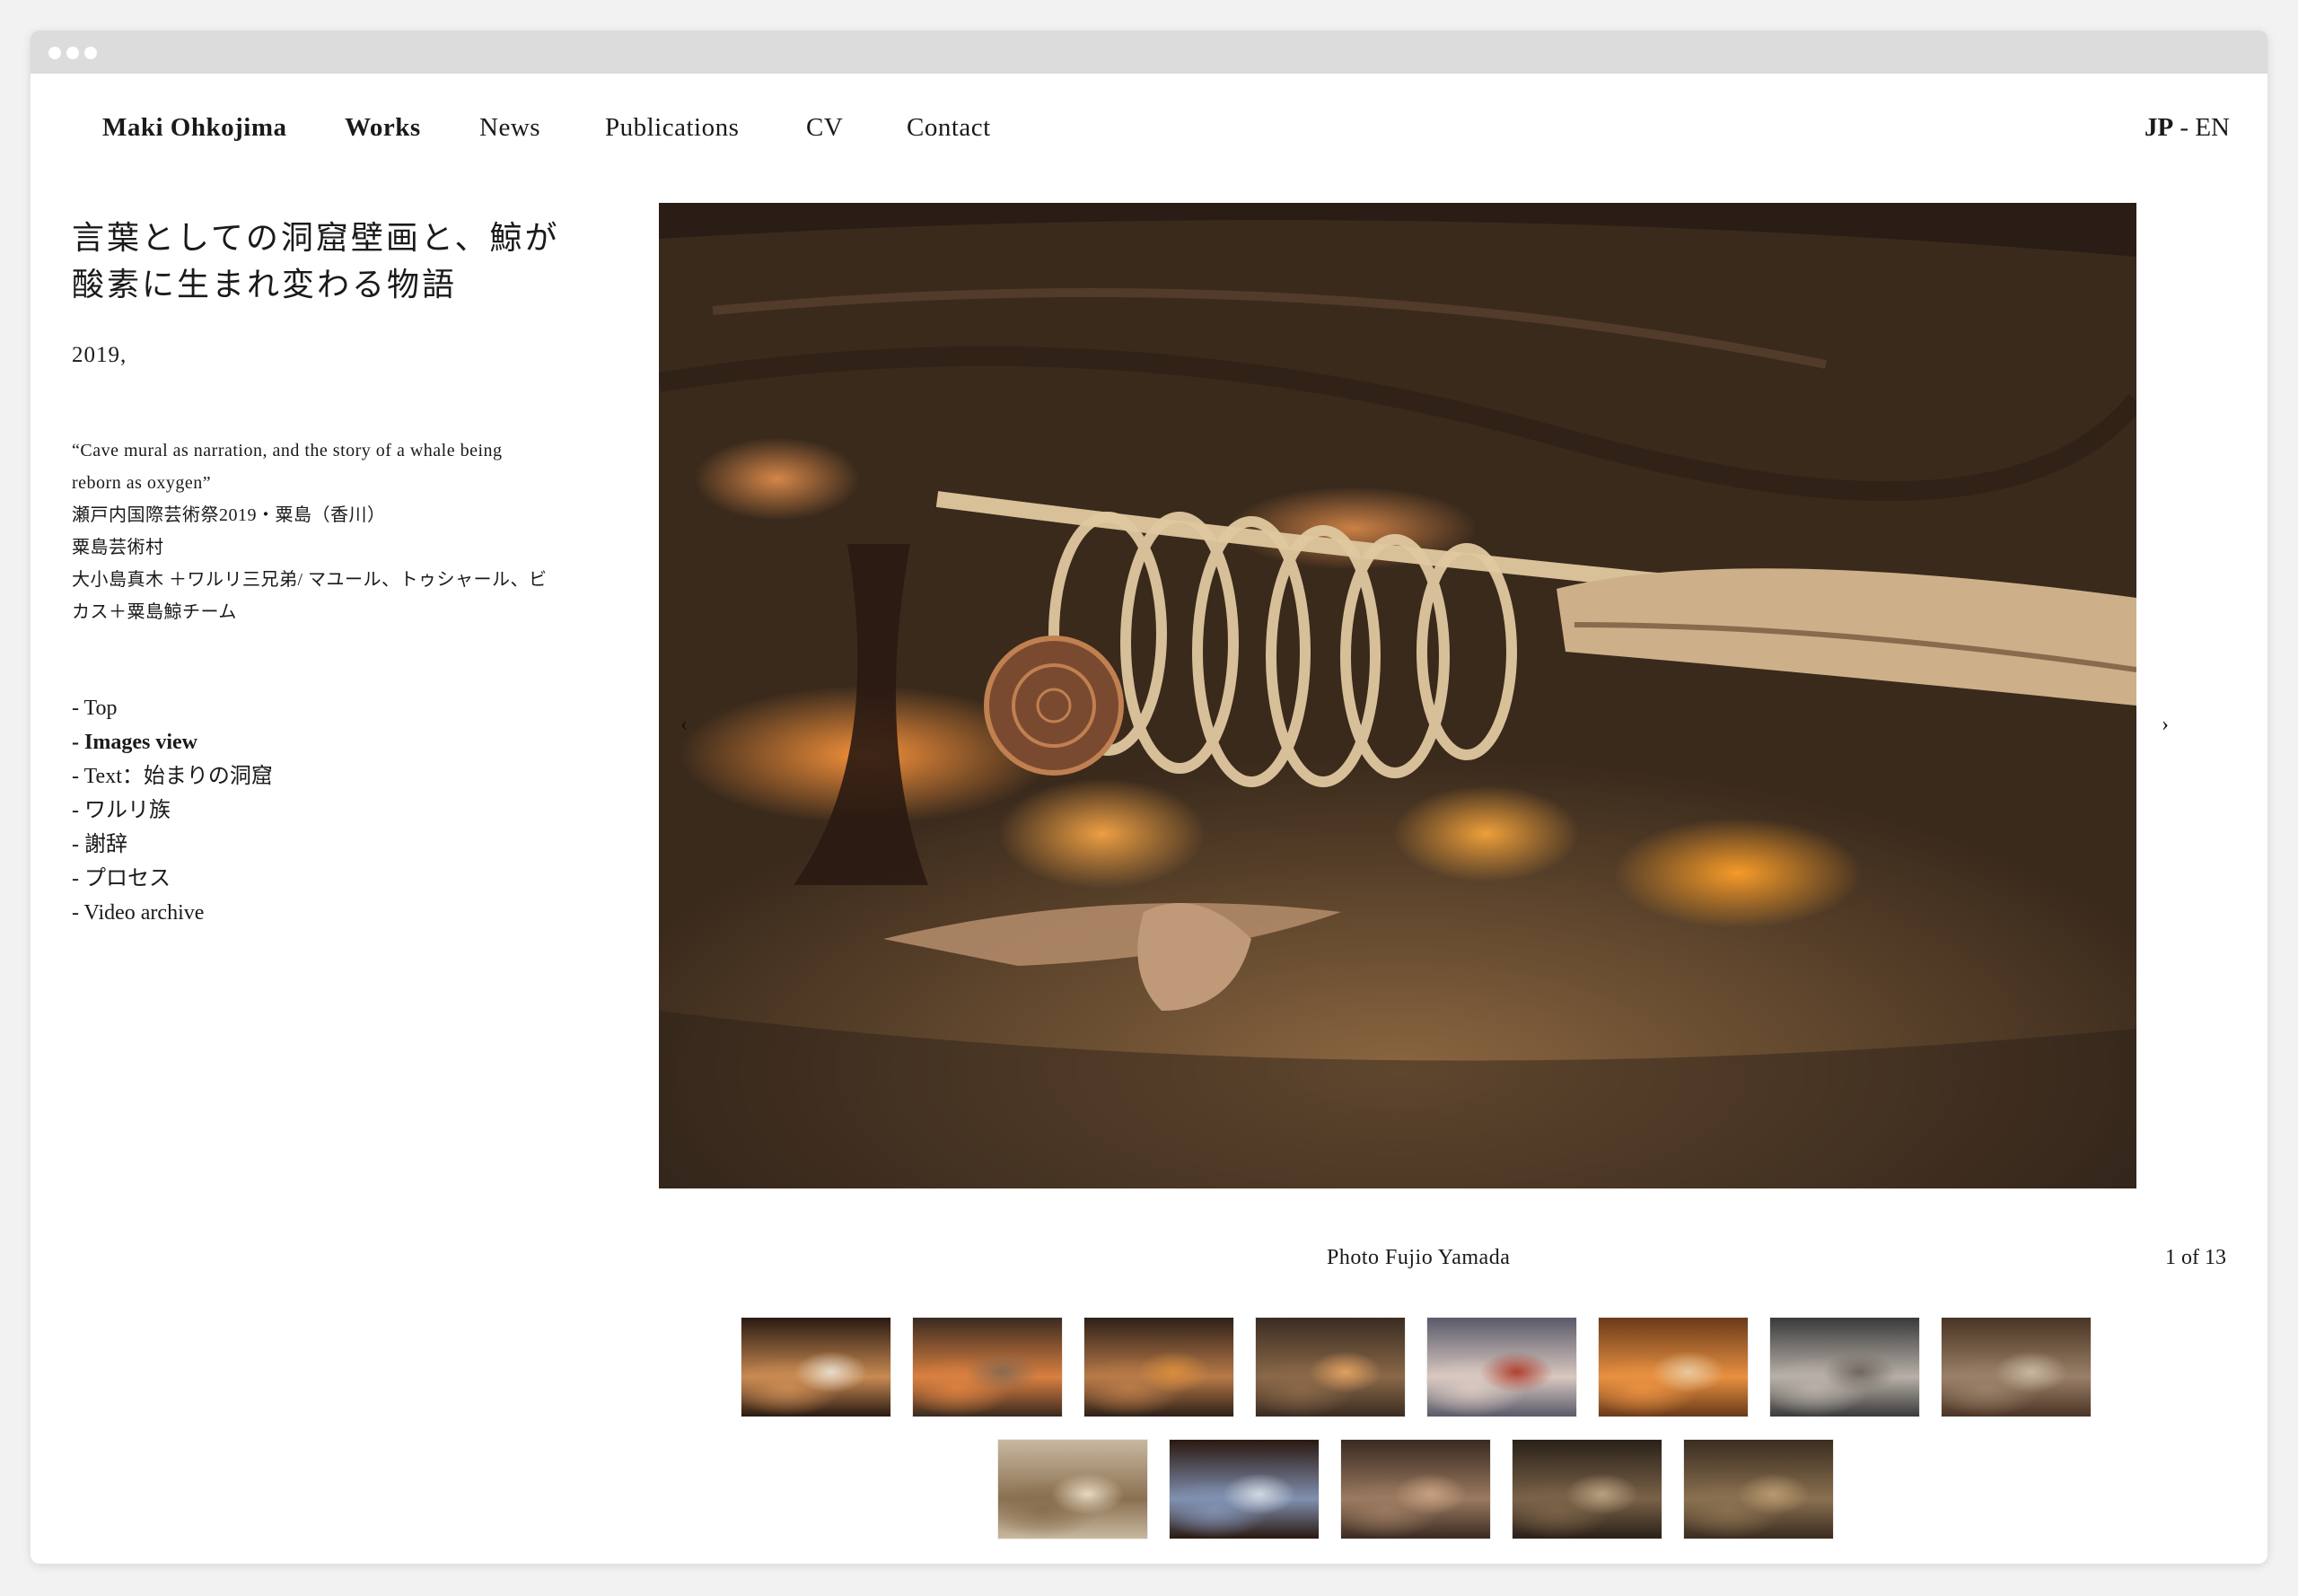 This screenshot has height=1596, width=2298. What do you see at coordinates (310, 580) in the screenshot?
I see `description-line: 大小島真木 ＋ワルリ三兄弟/ マユール、トゥシャール、ビ` at bounding box center [310, 580].